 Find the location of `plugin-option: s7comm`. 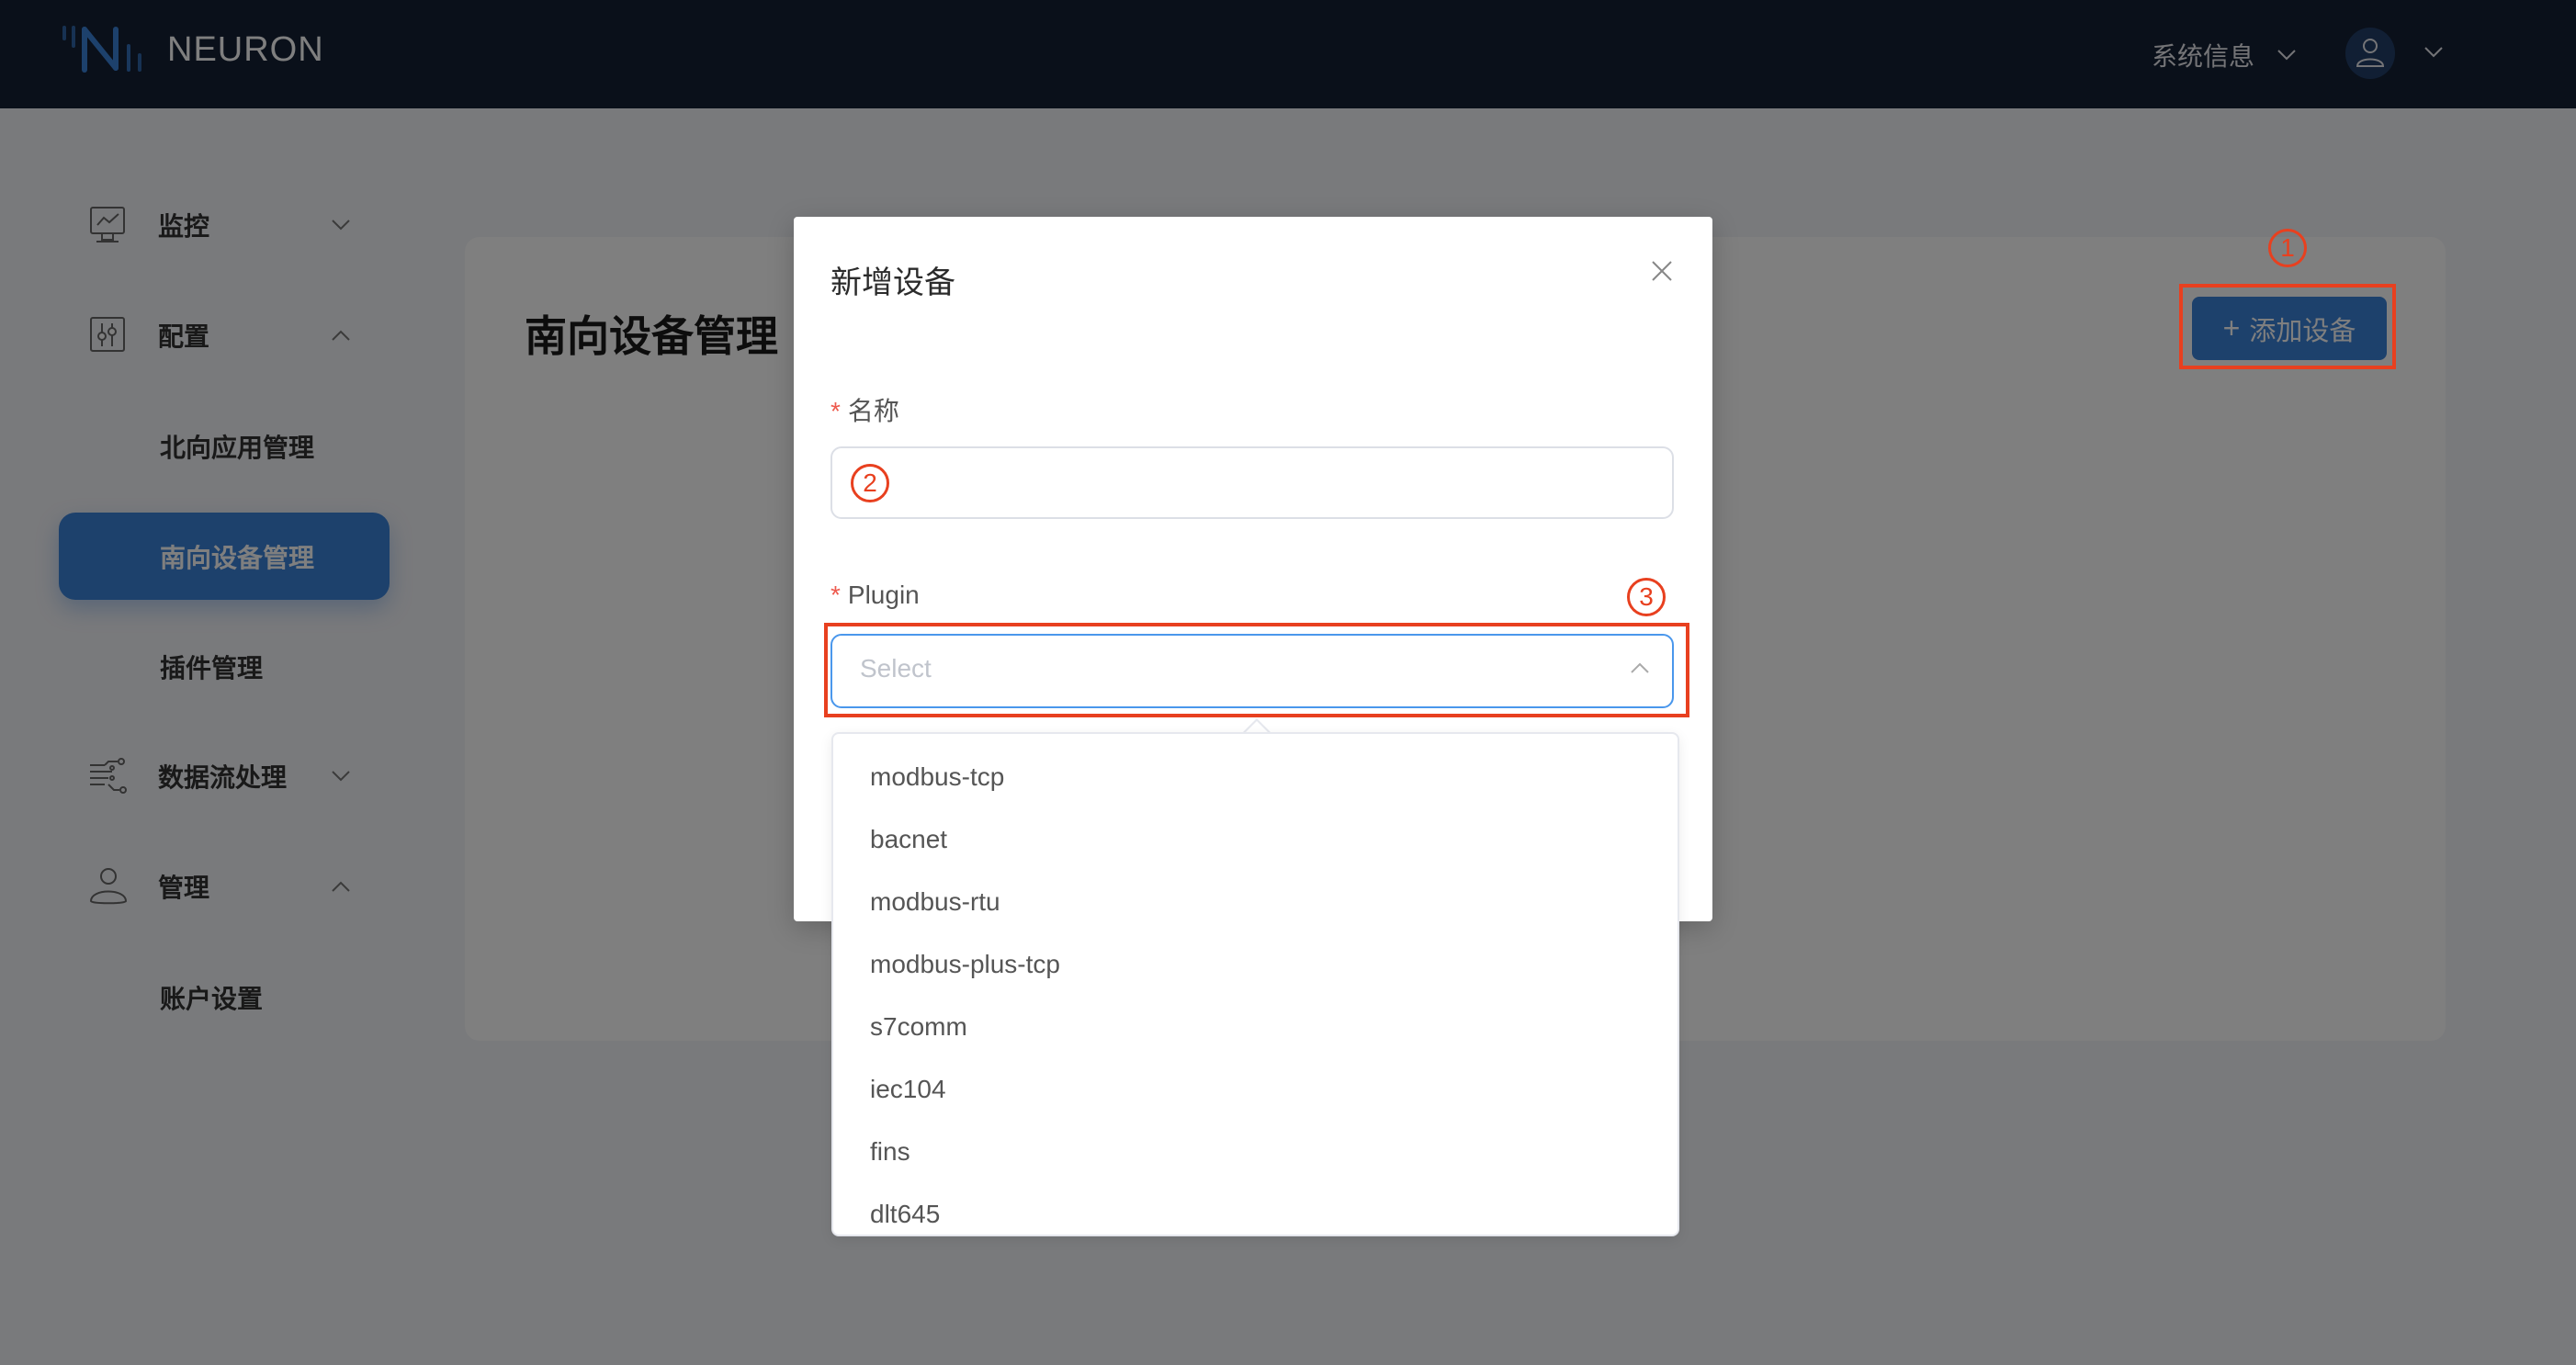

plugin-option: s7comm is located at coordinates (1255, 1027).